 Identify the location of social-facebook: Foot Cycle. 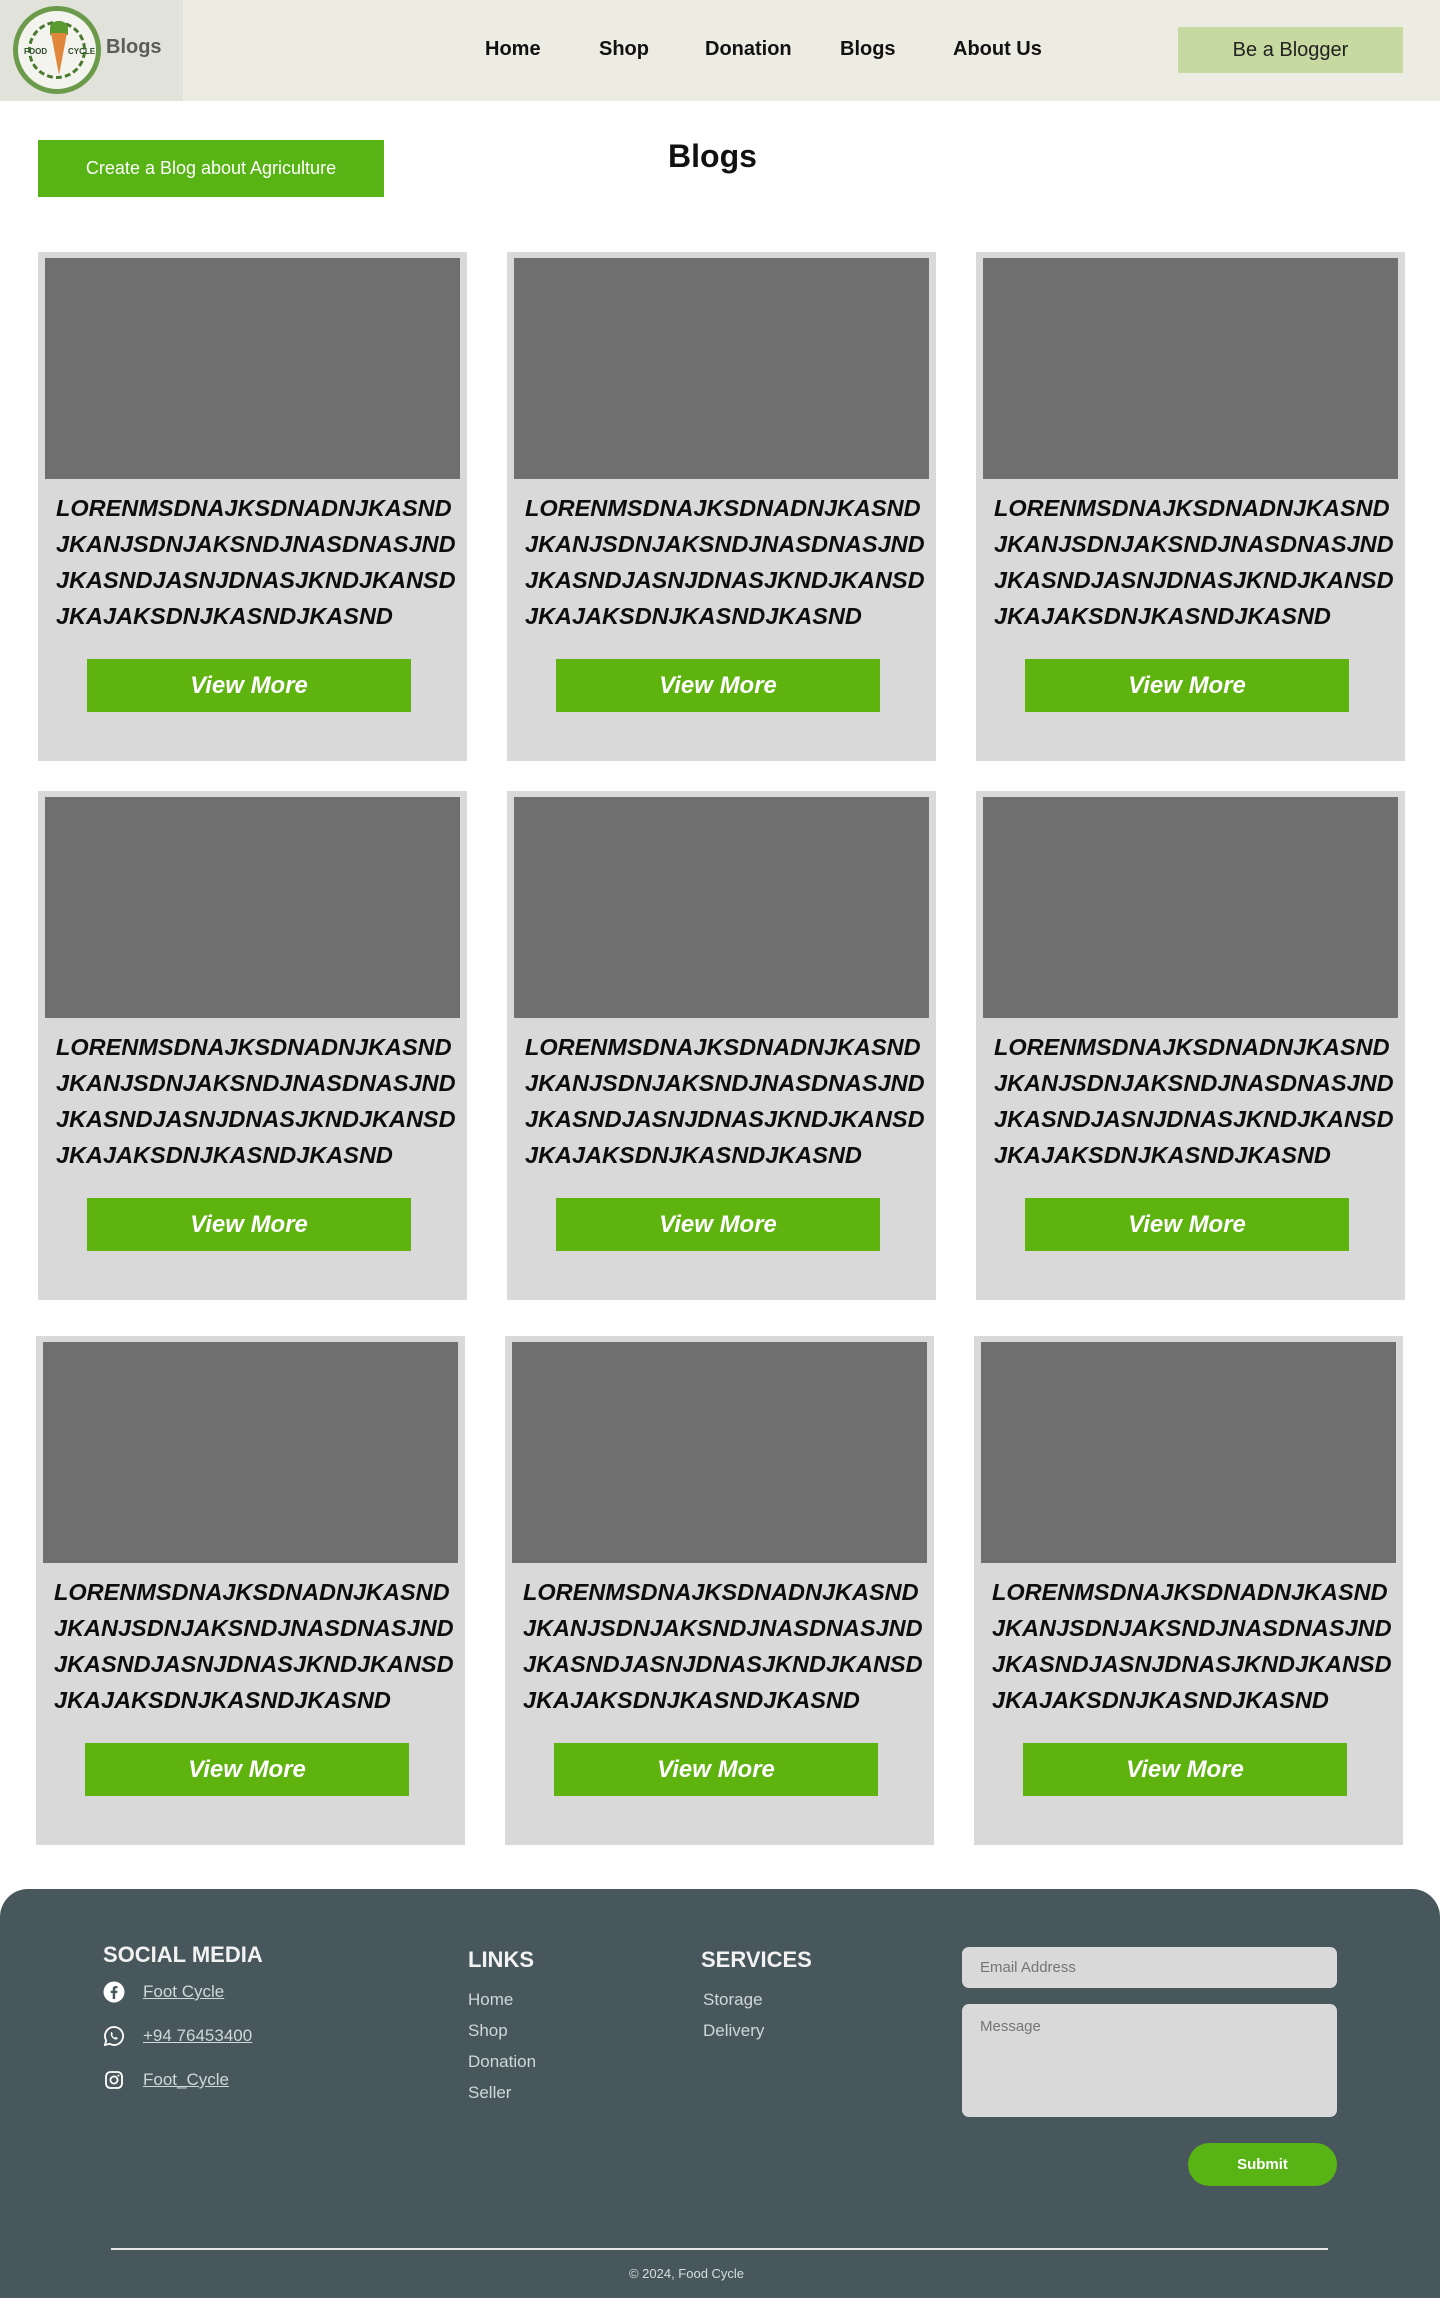
(163, 1992).